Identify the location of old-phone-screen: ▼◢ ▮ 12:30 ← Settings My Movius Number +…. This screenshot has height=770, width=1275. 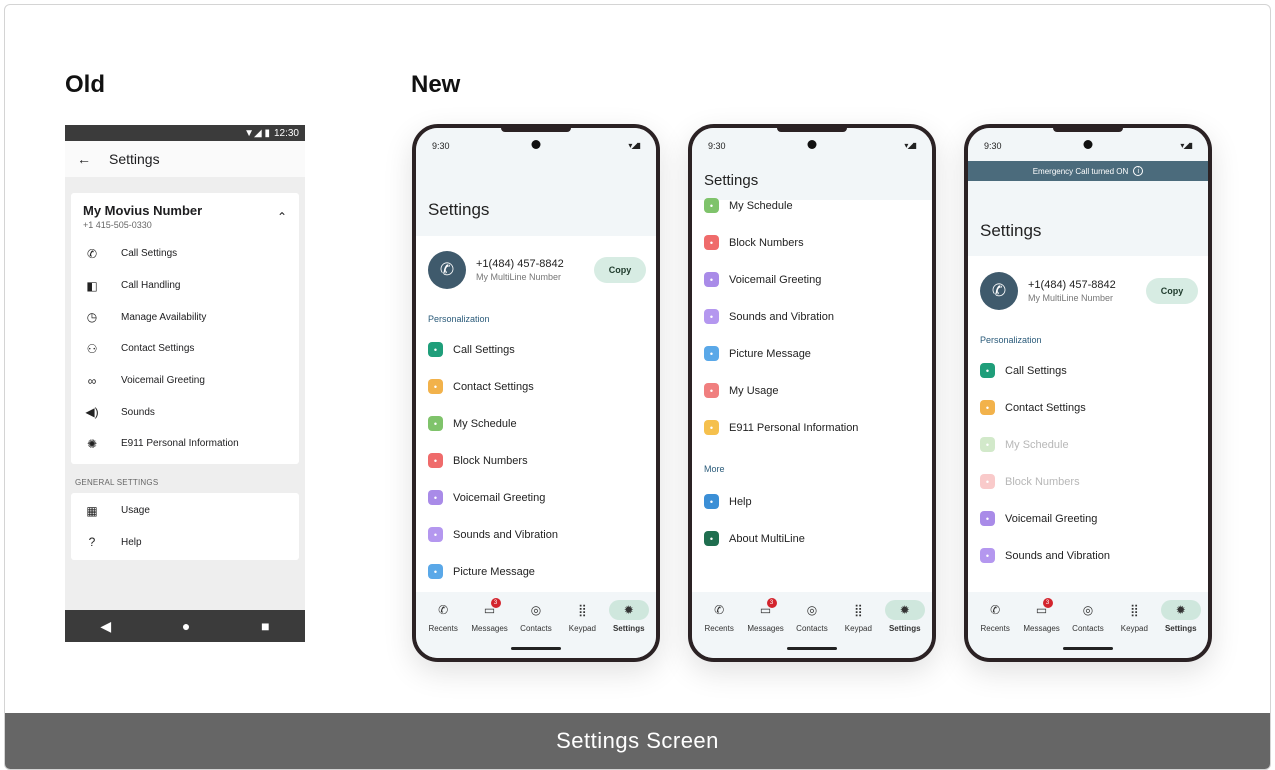
(185, 383).